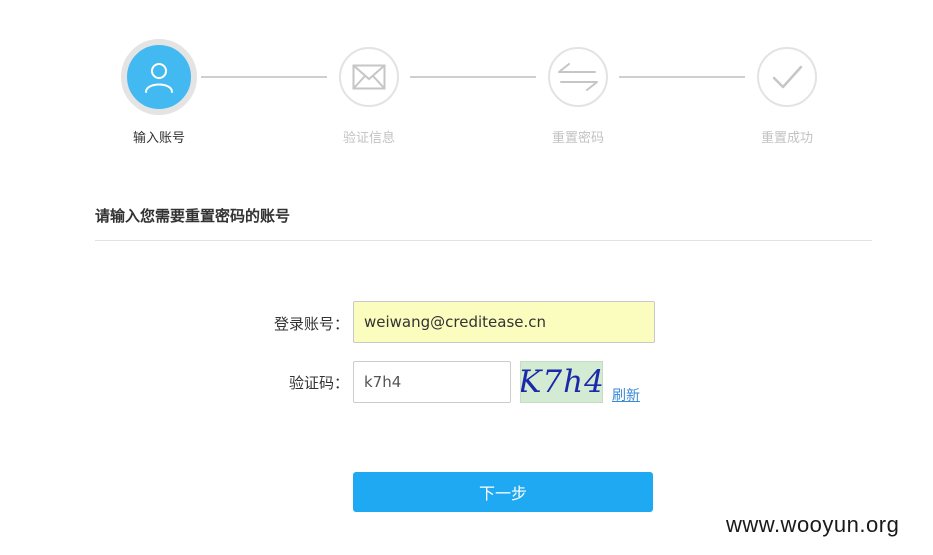 The width and height of the screenshot is (933, 555). I want to click on step-2-label: 验证信息, so click(368, 138).